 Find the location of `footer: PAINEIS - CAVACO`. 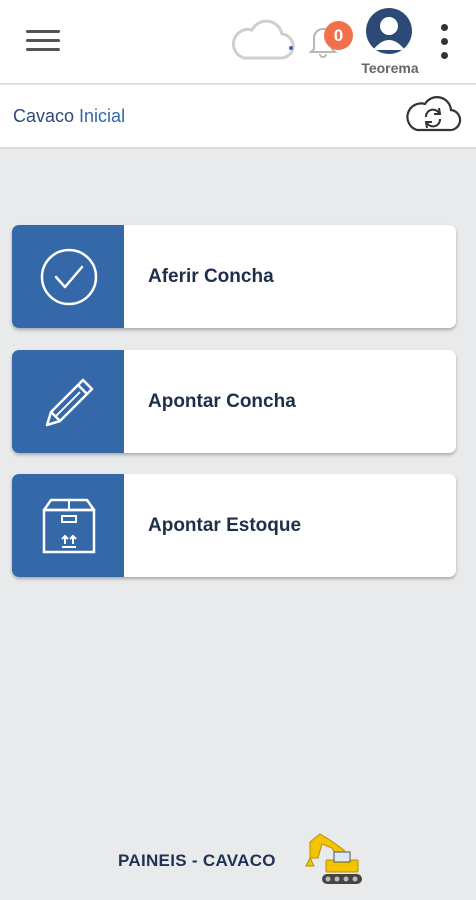

footer: PAINEIS - CAVACO is located at coordinates (238, 859).